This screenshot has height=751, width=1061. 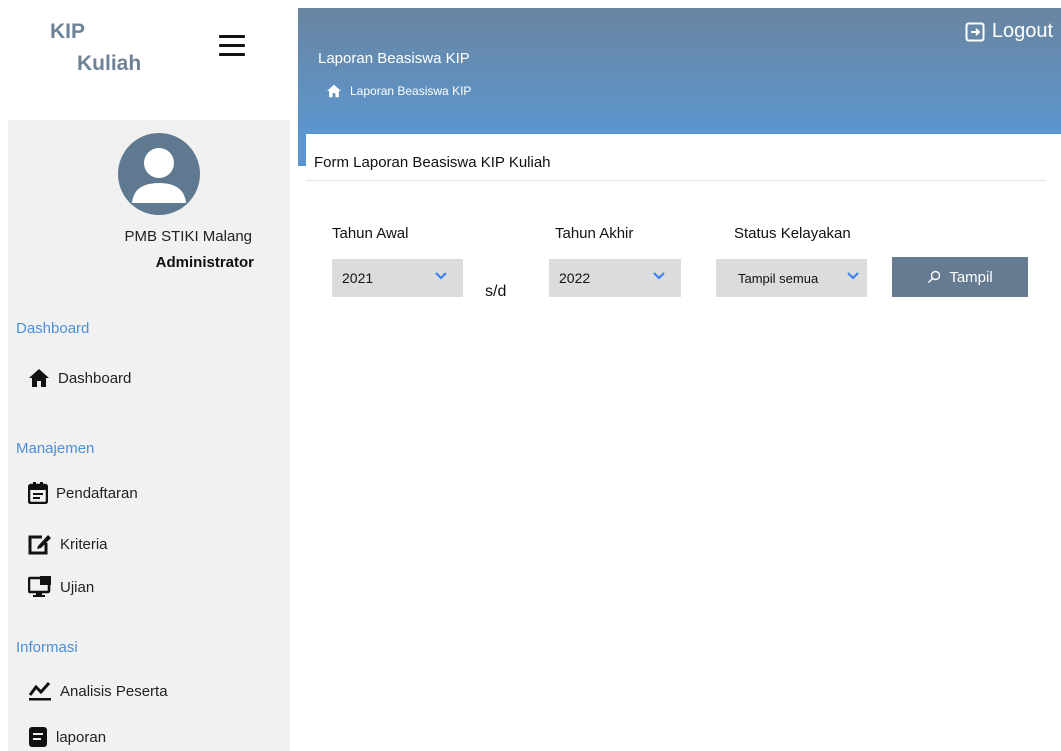 What do you see at coordinates (676, 180) in the screenshot?
I see `divider` at bounding box center [676, 180].